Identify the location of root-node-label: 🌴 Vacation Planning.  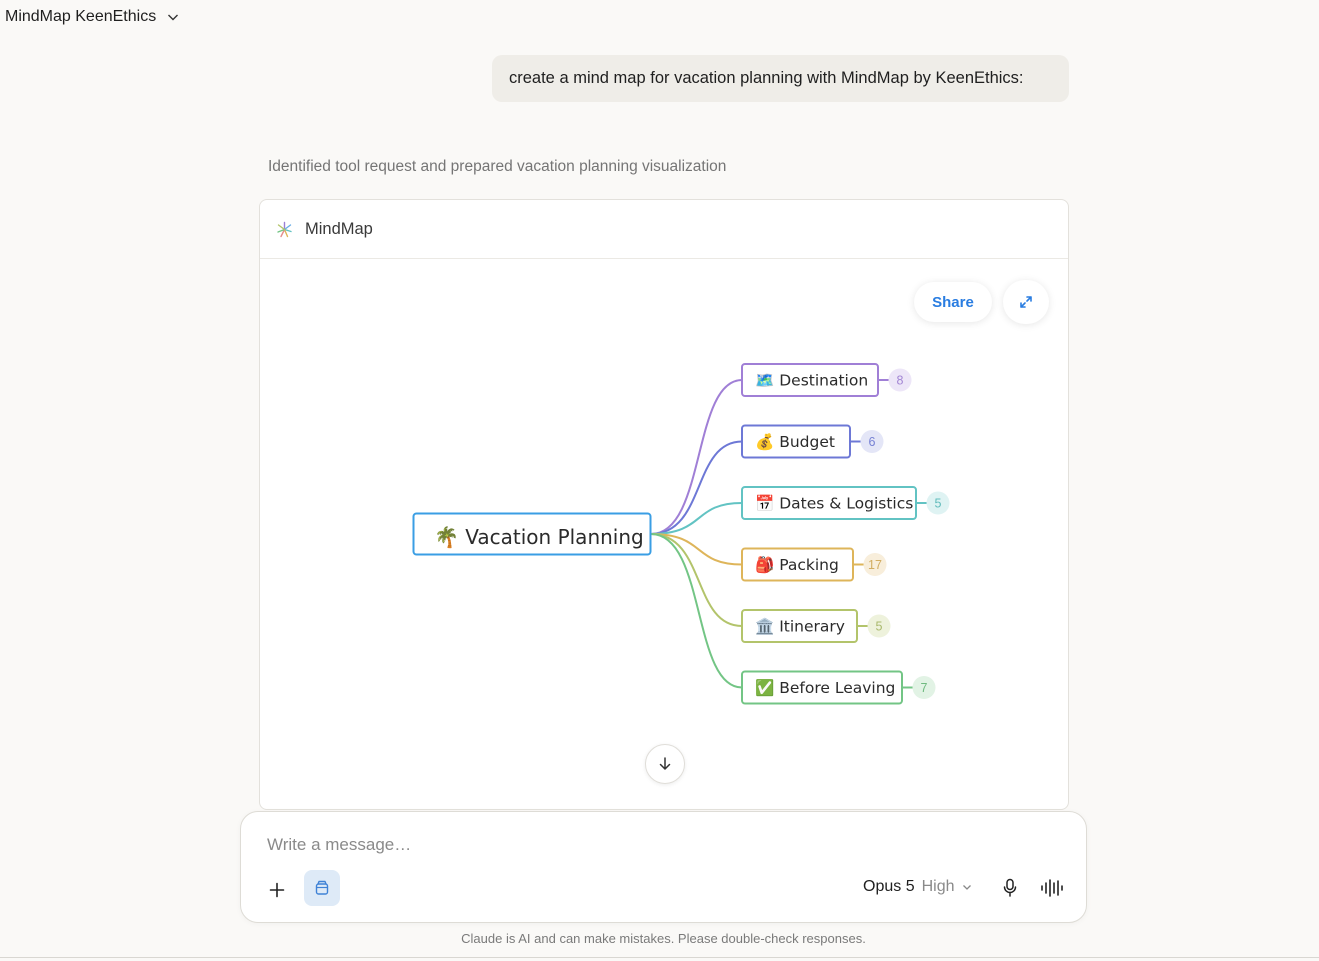
(539, 537).